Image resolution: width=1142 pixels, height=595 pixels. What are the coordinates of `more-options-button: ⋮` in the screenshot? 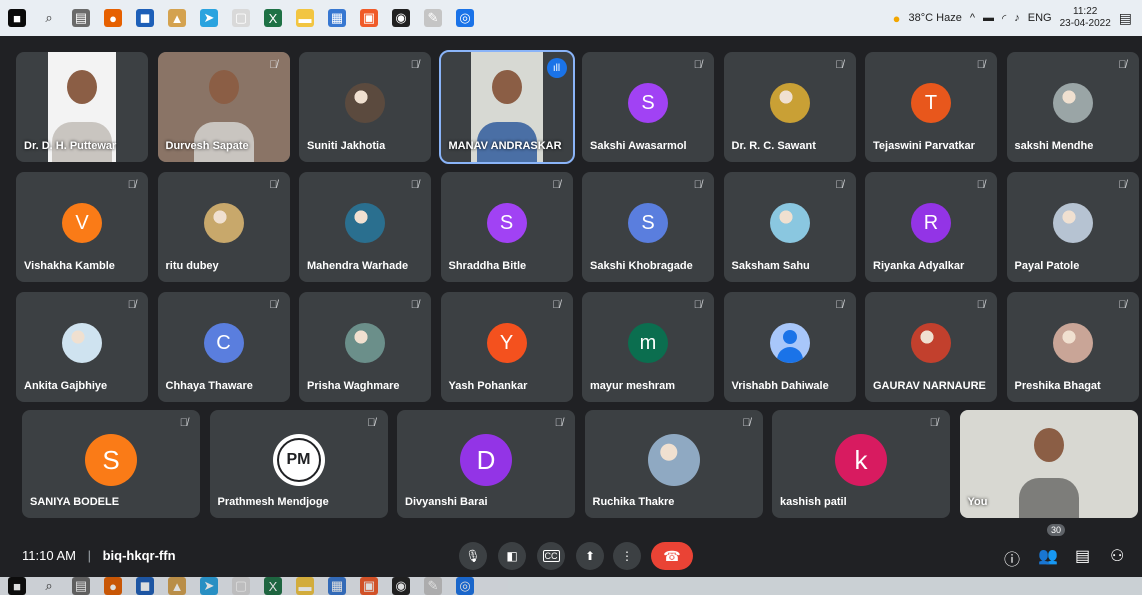 It's located at (627, 556).